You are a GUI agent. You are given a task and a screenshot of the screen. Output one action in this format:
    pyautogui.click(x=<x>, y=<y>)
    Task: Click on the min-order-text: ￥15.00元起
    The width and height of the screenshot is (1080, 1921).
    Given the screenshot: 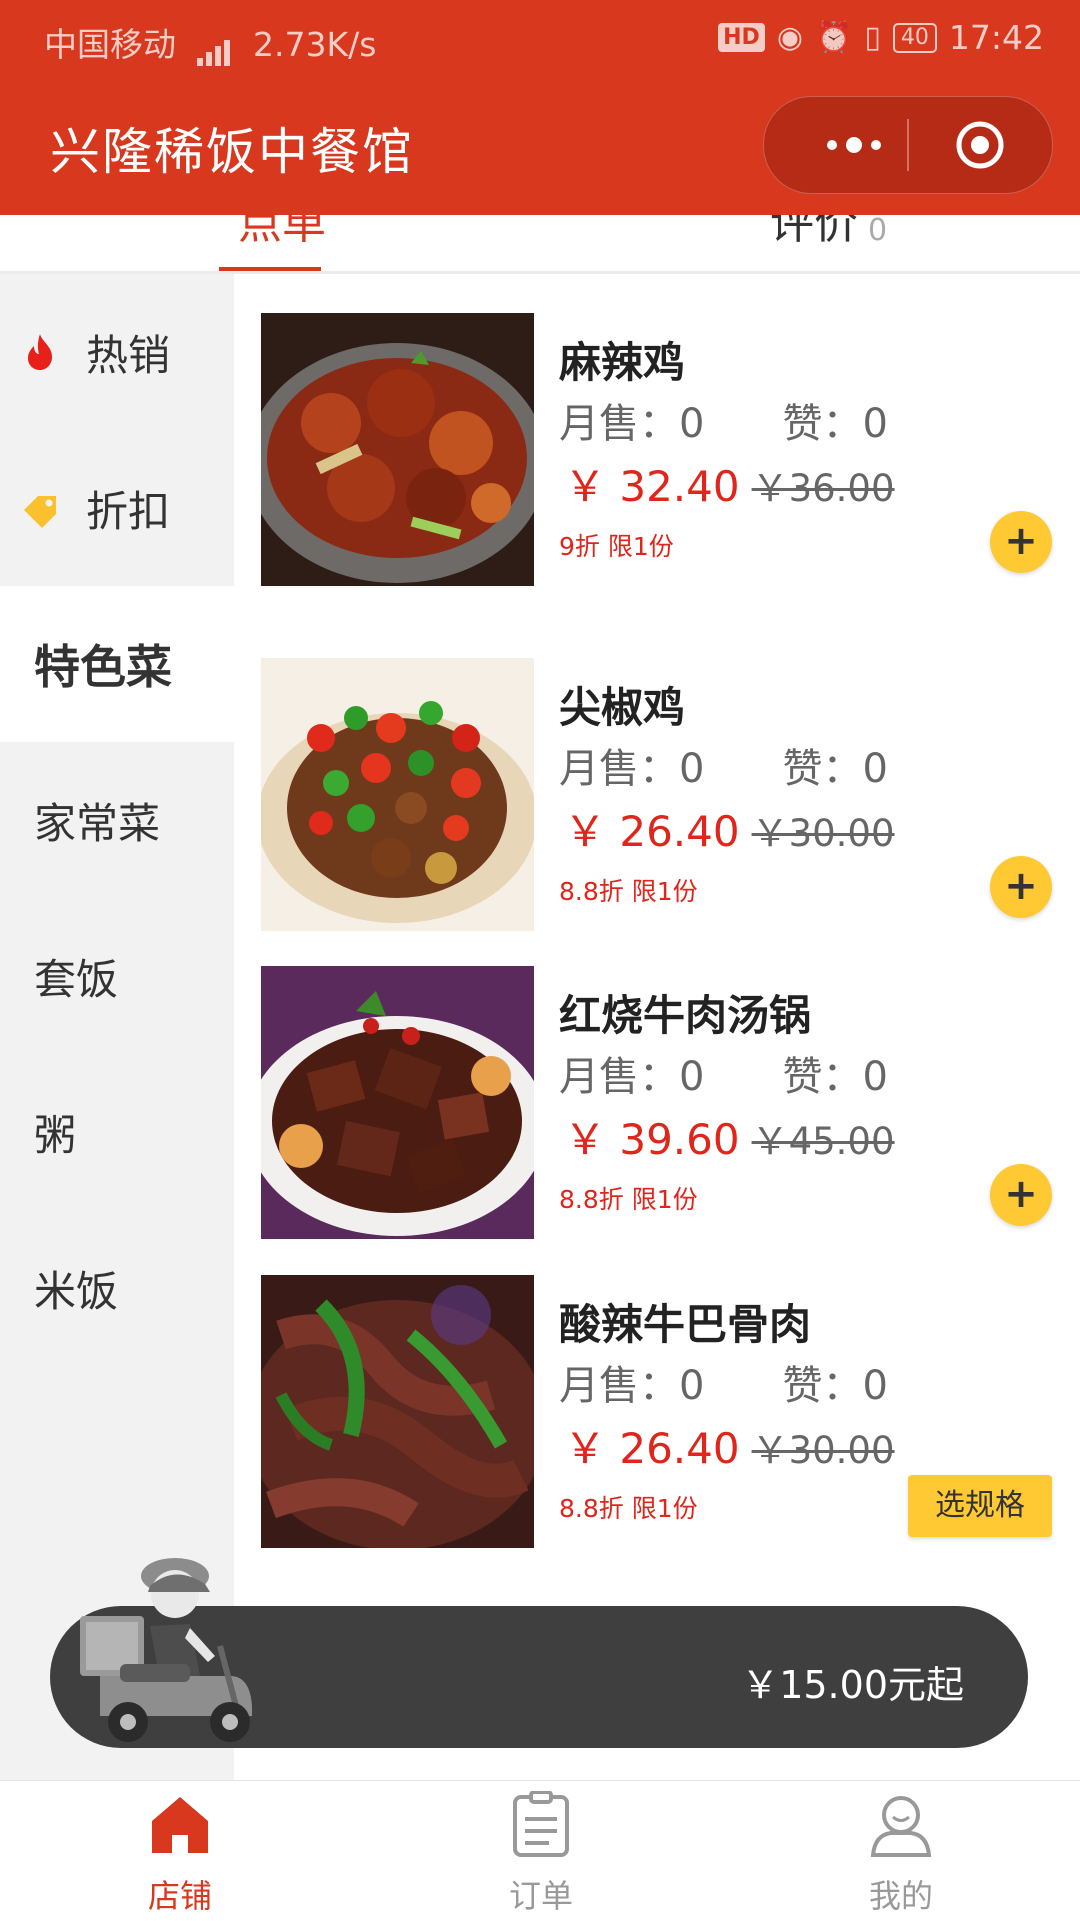 What is the action you would take?
    pyautogui.click(x=852, y=1685)
    